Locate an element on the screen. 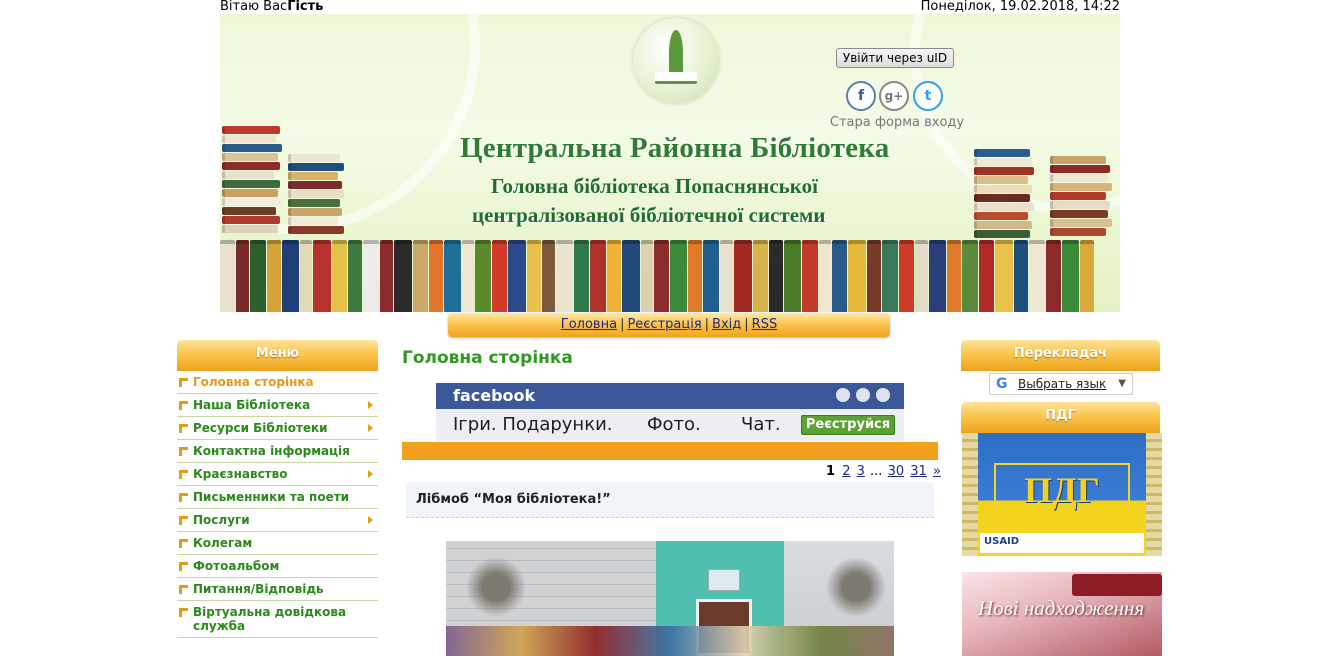 This screenshot has width=1333, height=656. menu-item-photo-album: Фотоальбом is located at coordinates (277, 566).